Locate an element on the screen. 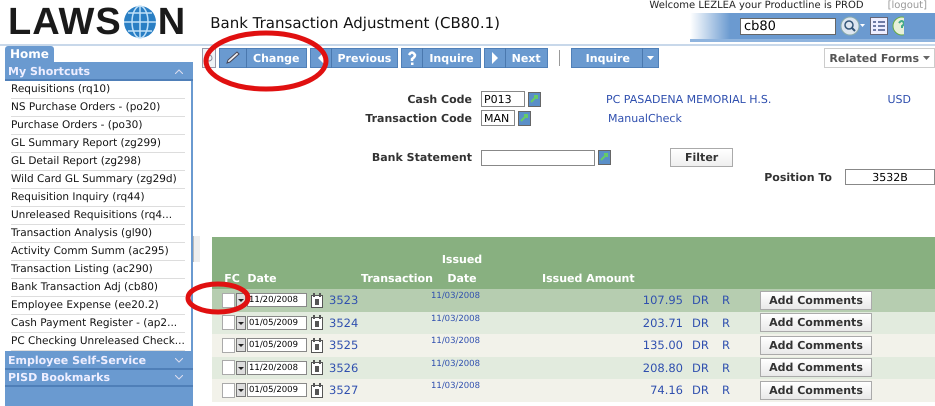 The image size is (935, 406). left-triangle-icon is located at coordinates (321, 58).